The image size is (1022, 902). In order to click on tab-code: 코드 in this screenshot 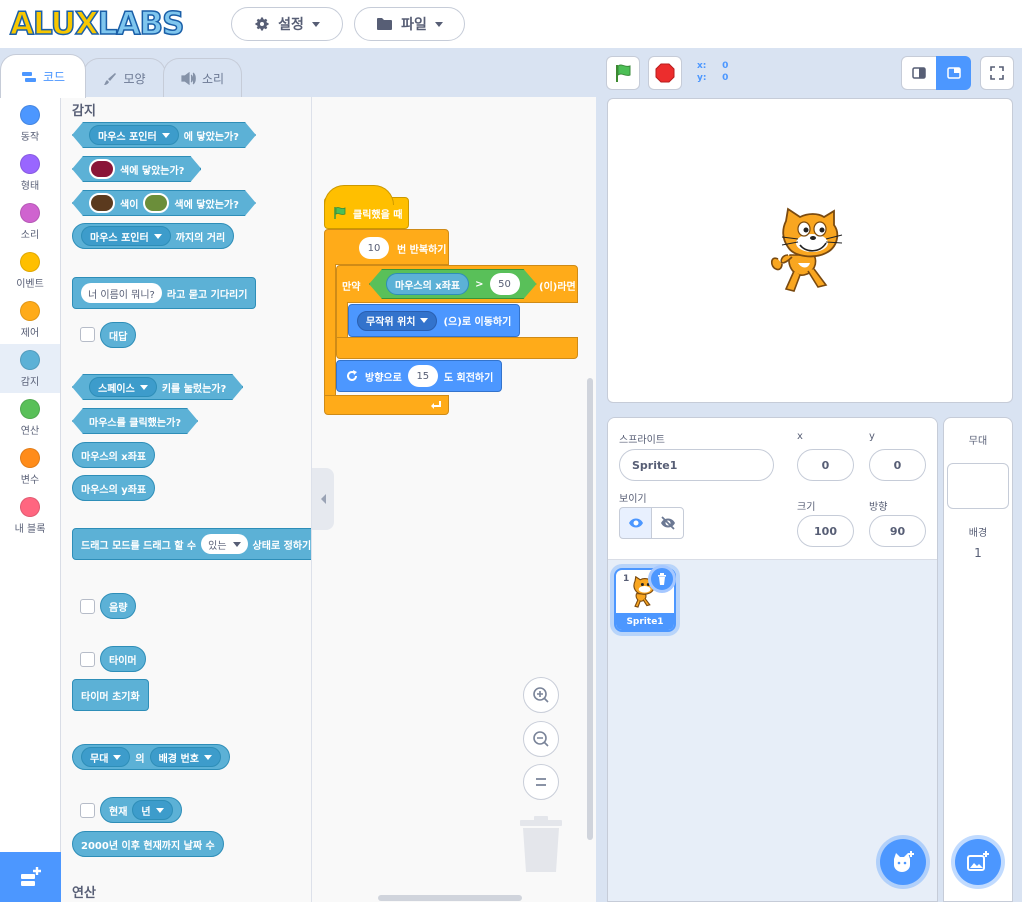, I will do `click(43, 76)`.